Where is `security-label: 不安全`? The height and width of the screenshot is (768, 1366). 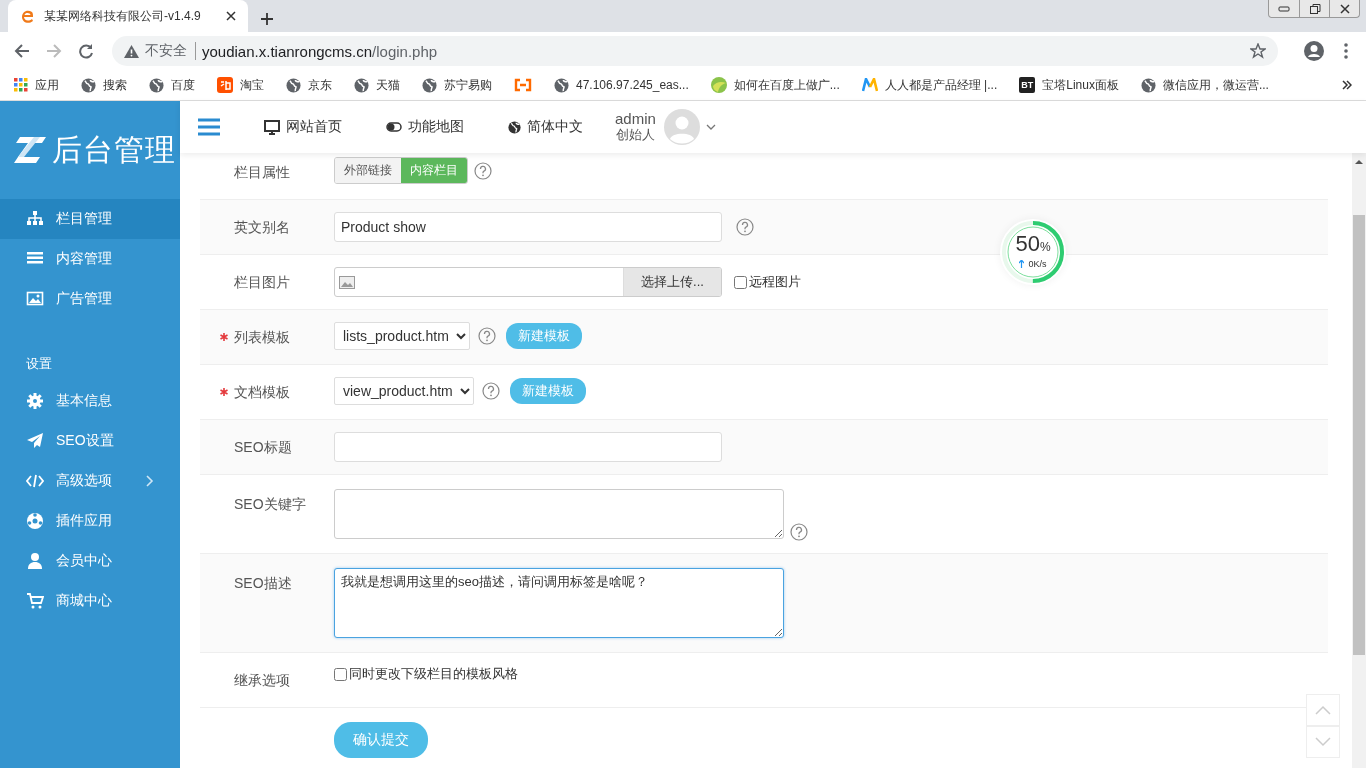 security-label: 不安全 is located at coordinates (166, 51).